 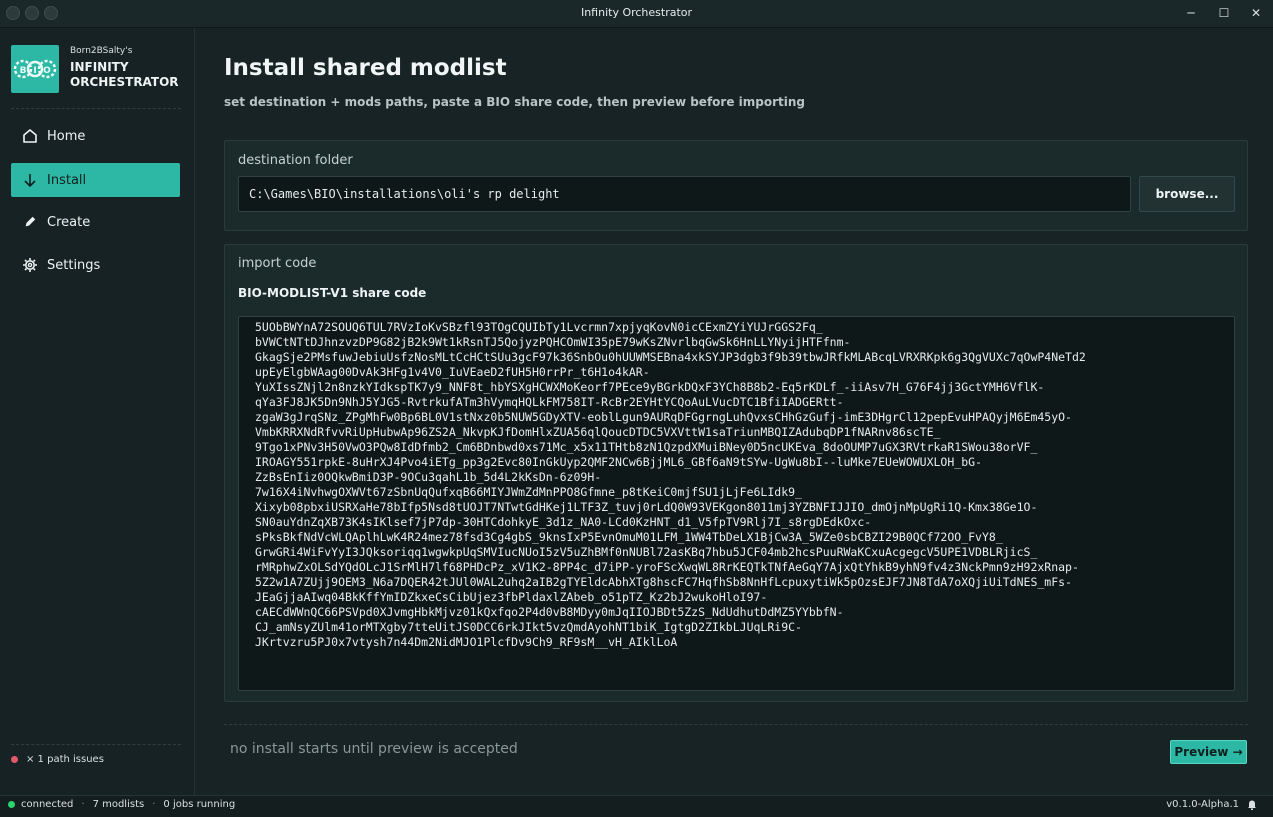 What do you see at coordinates (47, 804) in the screenshot?
I see `connection-status: connected` at bounding box center [47, 804].